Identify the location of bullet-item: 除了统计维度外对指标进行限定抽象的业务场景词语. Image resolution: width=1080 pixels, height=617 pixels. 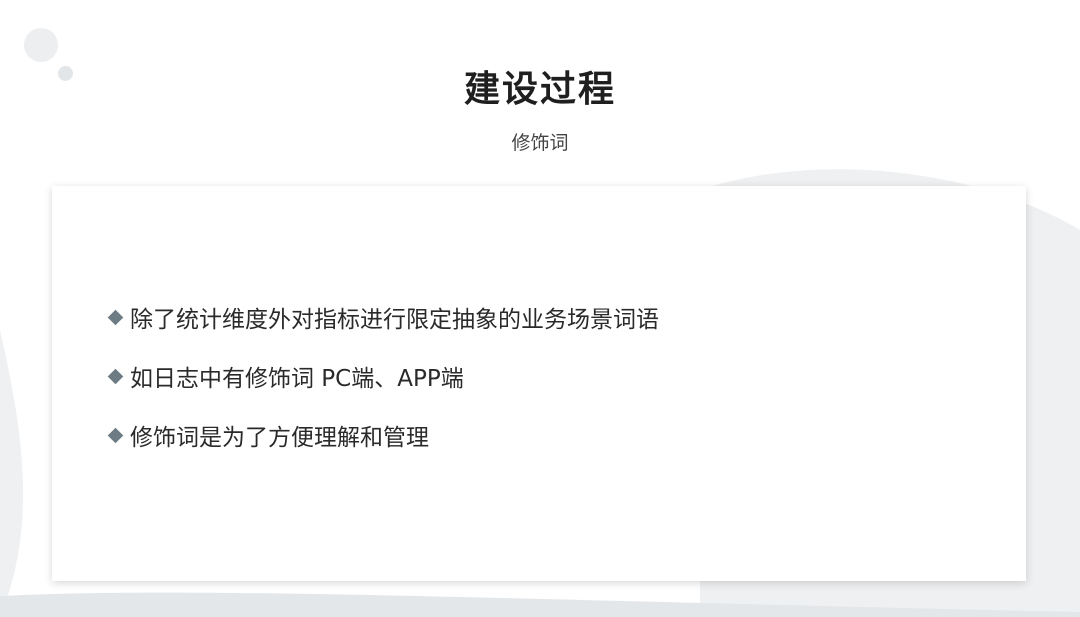
(382, 317).